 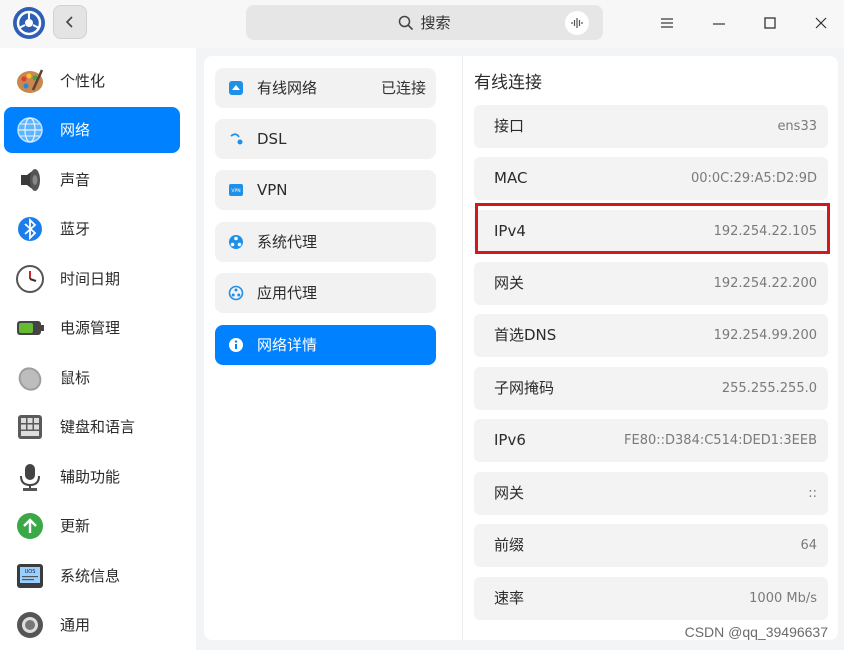 I want to click on panel-divider, so click(x=462, y=348).